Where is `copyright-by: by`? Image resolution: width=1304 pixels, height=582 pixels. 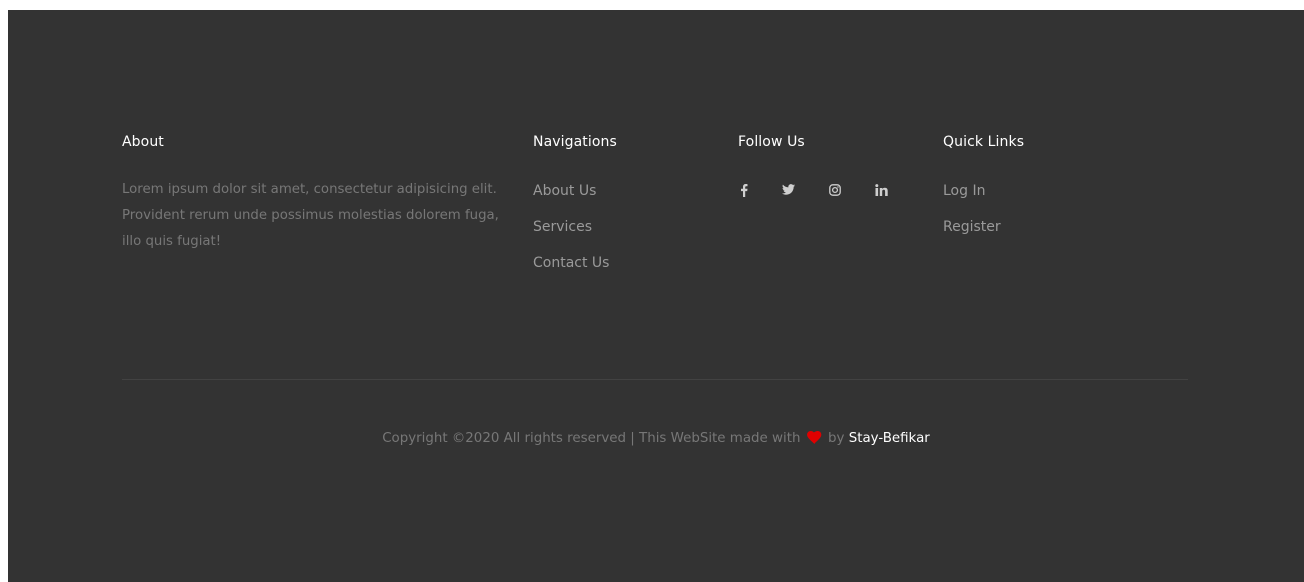 copyright-by: by is located at coordinates (836, 438).